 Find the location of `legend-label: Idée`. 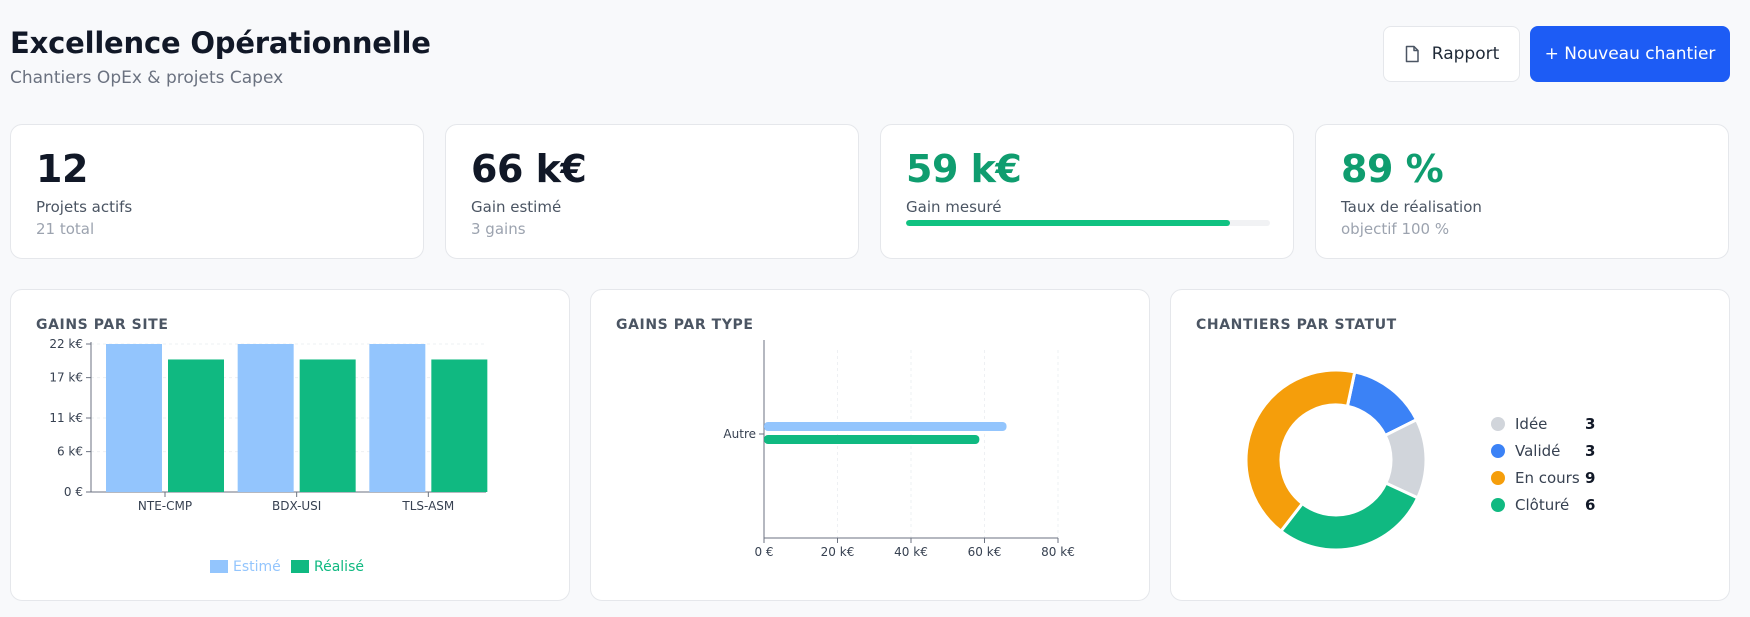

legend-label: Idée is located at coordinates (1531, 423).